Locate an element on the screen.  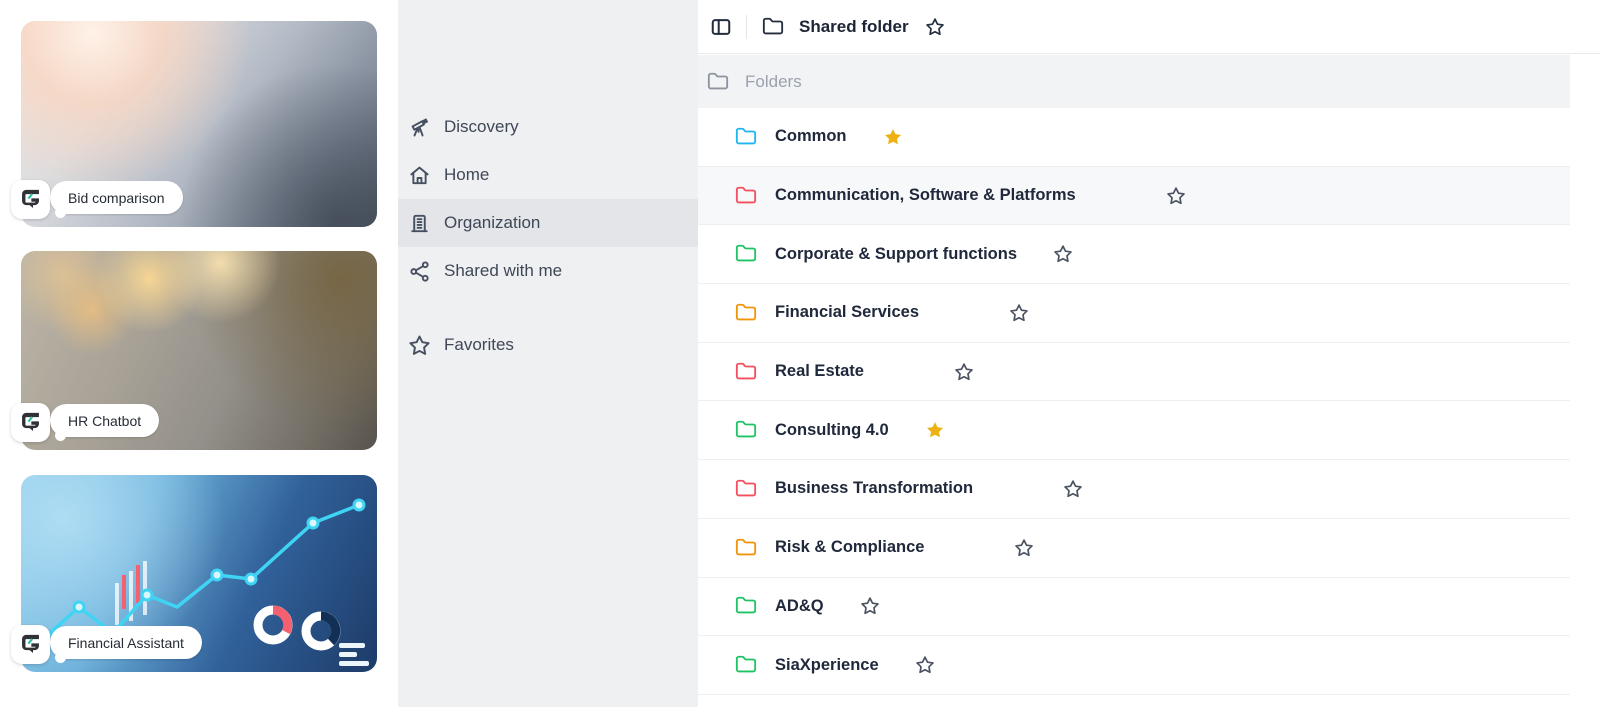
folder-row: Communication, Software & Platforms is located at coordinates (1134, 196).